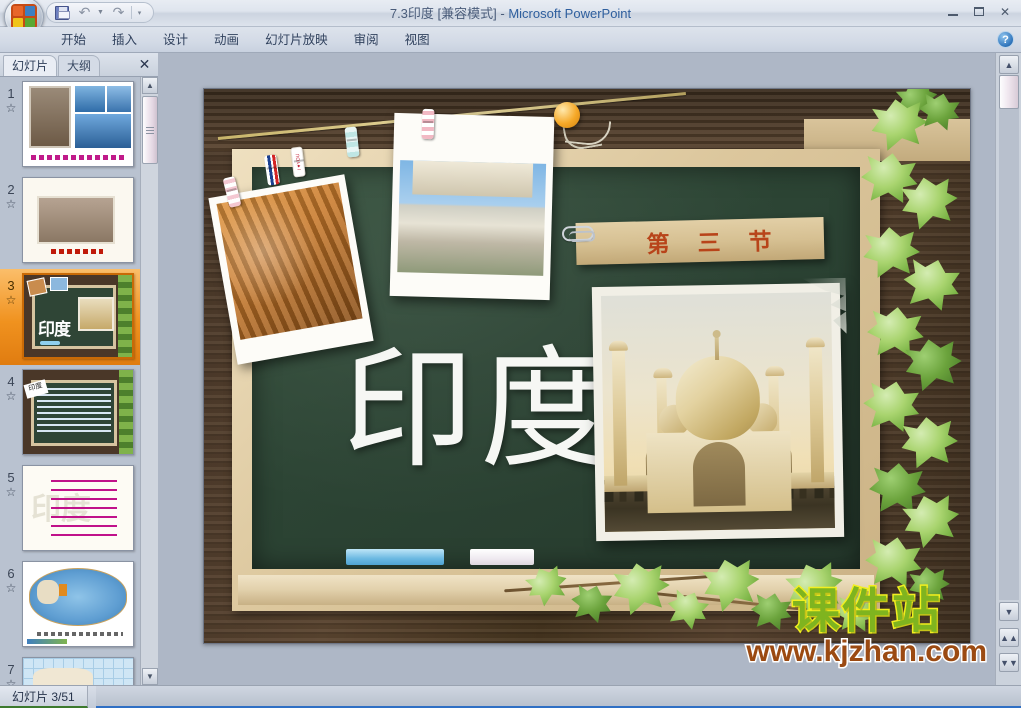 The image size is (1021, 708). What do you see at coordinates (1009, 662) in the screenshot?
I see `next-slide-icon: ▼▼` at bounding box center [1009, 662].